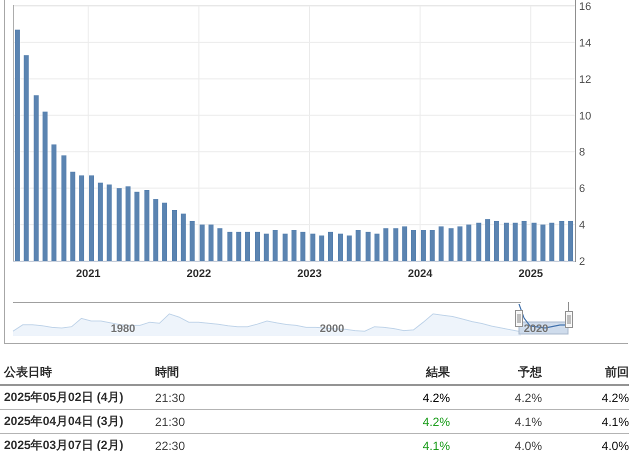 The image size is (633, 451). Describe the element at coordinates (123, 329) in the screenshot. I see `navigator-year-label: 1980` at that location.